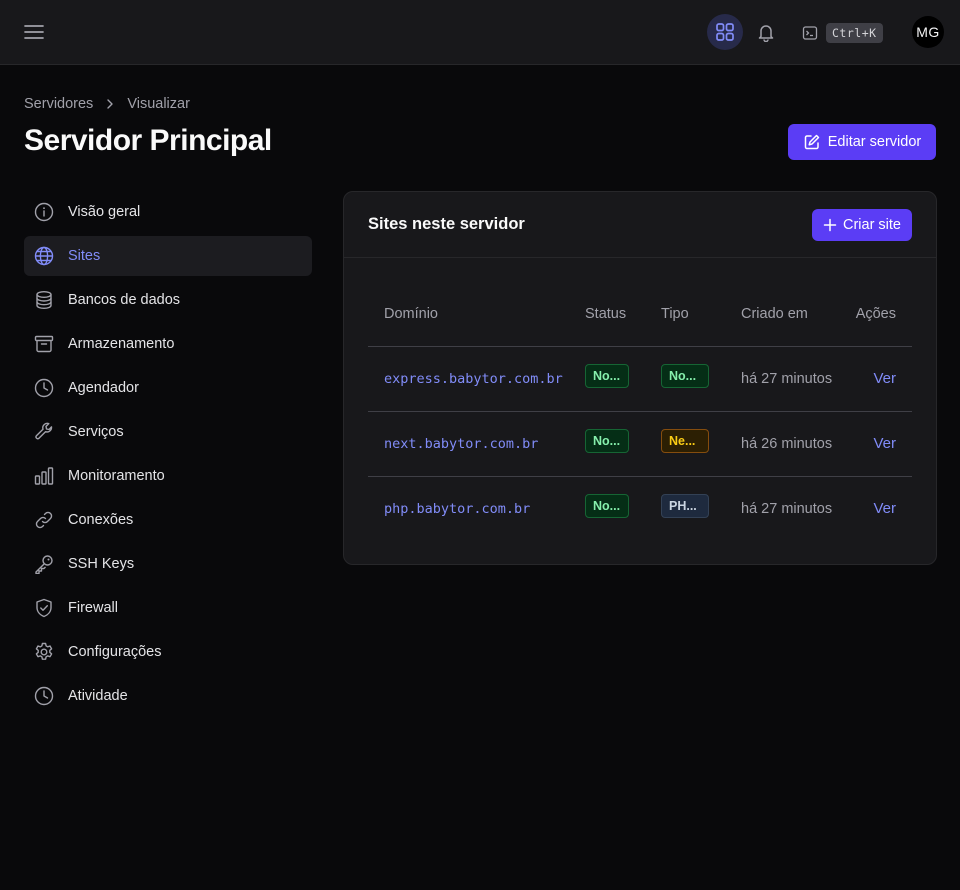 Image resolution: width=960 pixels, height=890 pixels. What do you see at coordinates (168, 256) in the screenshot?
I see `sidebar-item-sites: Sites` at bounding box center [168, 256].